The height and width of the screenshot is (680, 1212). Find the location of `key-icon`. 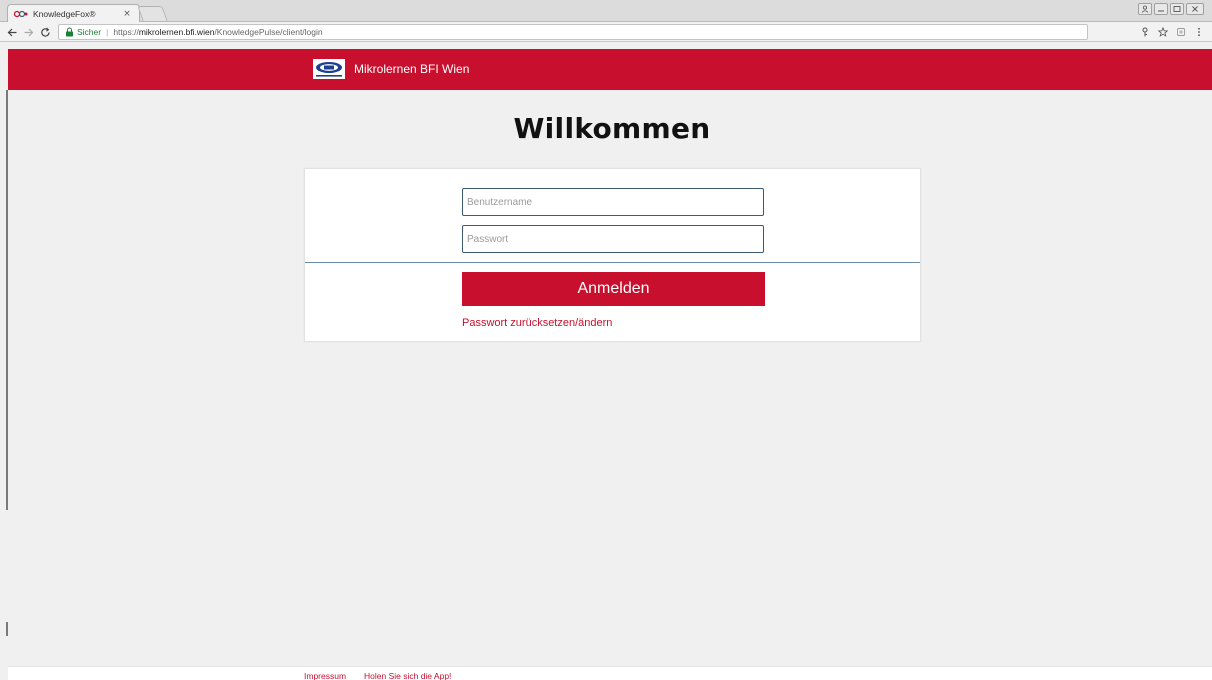

key-icon is located at coordinates (1145, 32).